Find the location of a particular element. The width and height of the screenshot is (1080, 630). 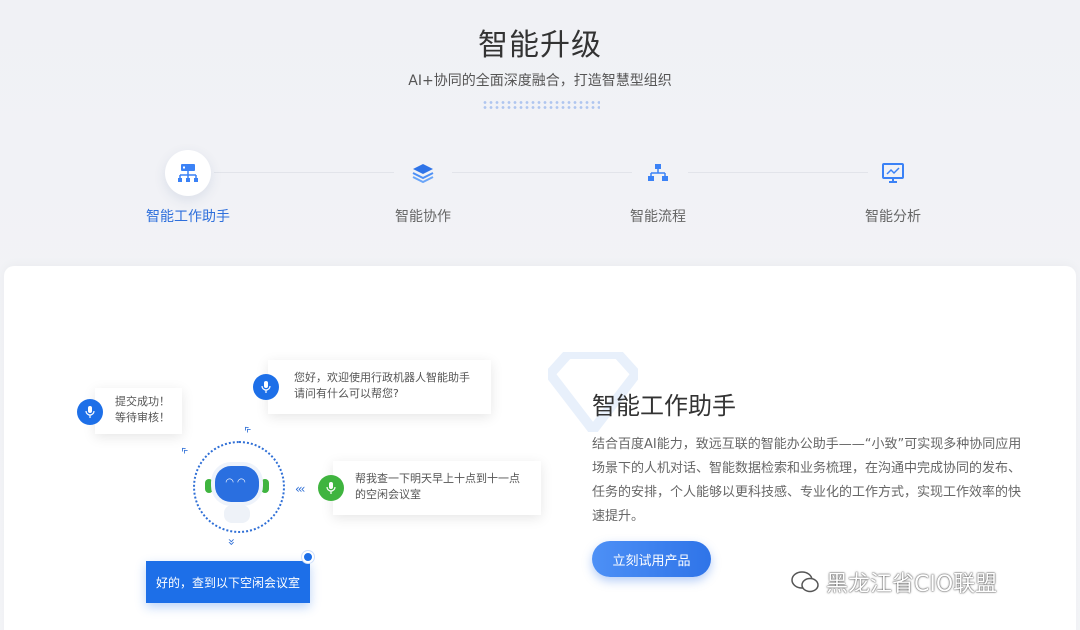

watermark-text: 黑龙江省CIO联盟 is located at coordinates (912, 584).